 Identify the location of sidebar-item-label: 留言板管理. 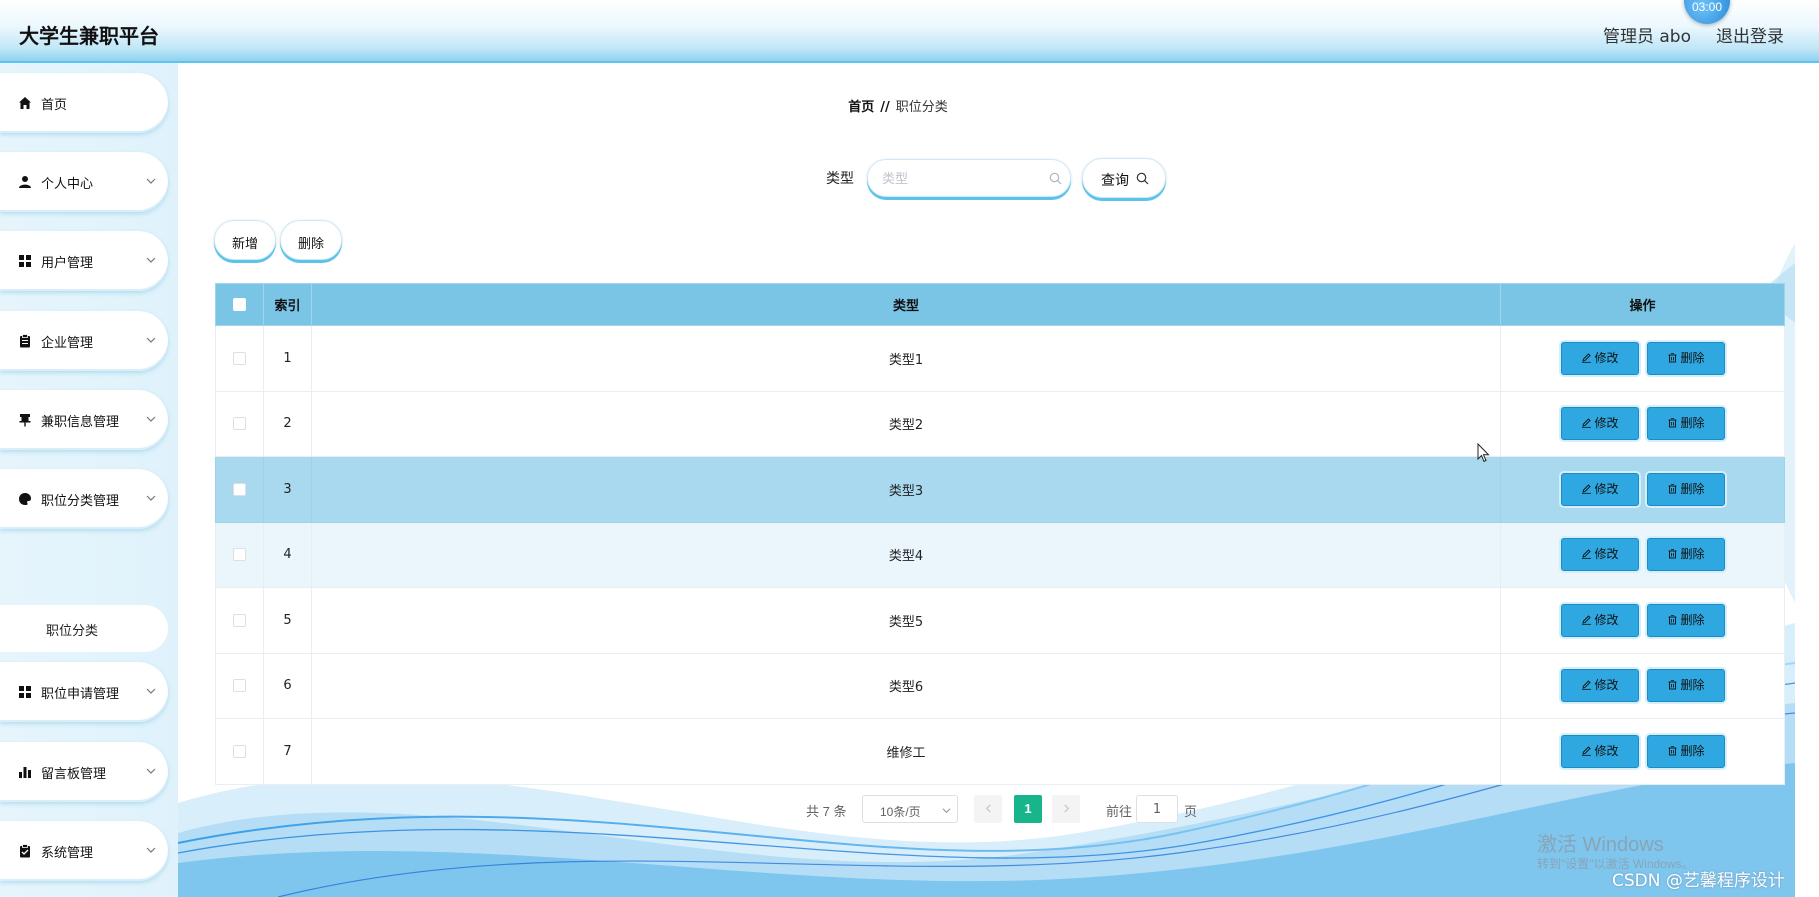
(74, 774).